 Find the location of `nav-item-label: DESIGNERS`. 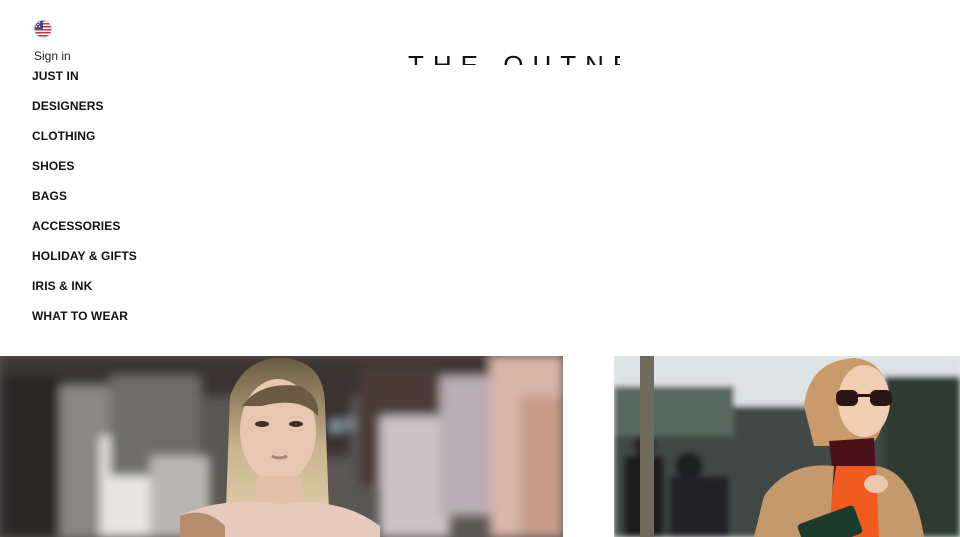

nav-item-label: DESIGNERS is located at coordinates (68, 106).